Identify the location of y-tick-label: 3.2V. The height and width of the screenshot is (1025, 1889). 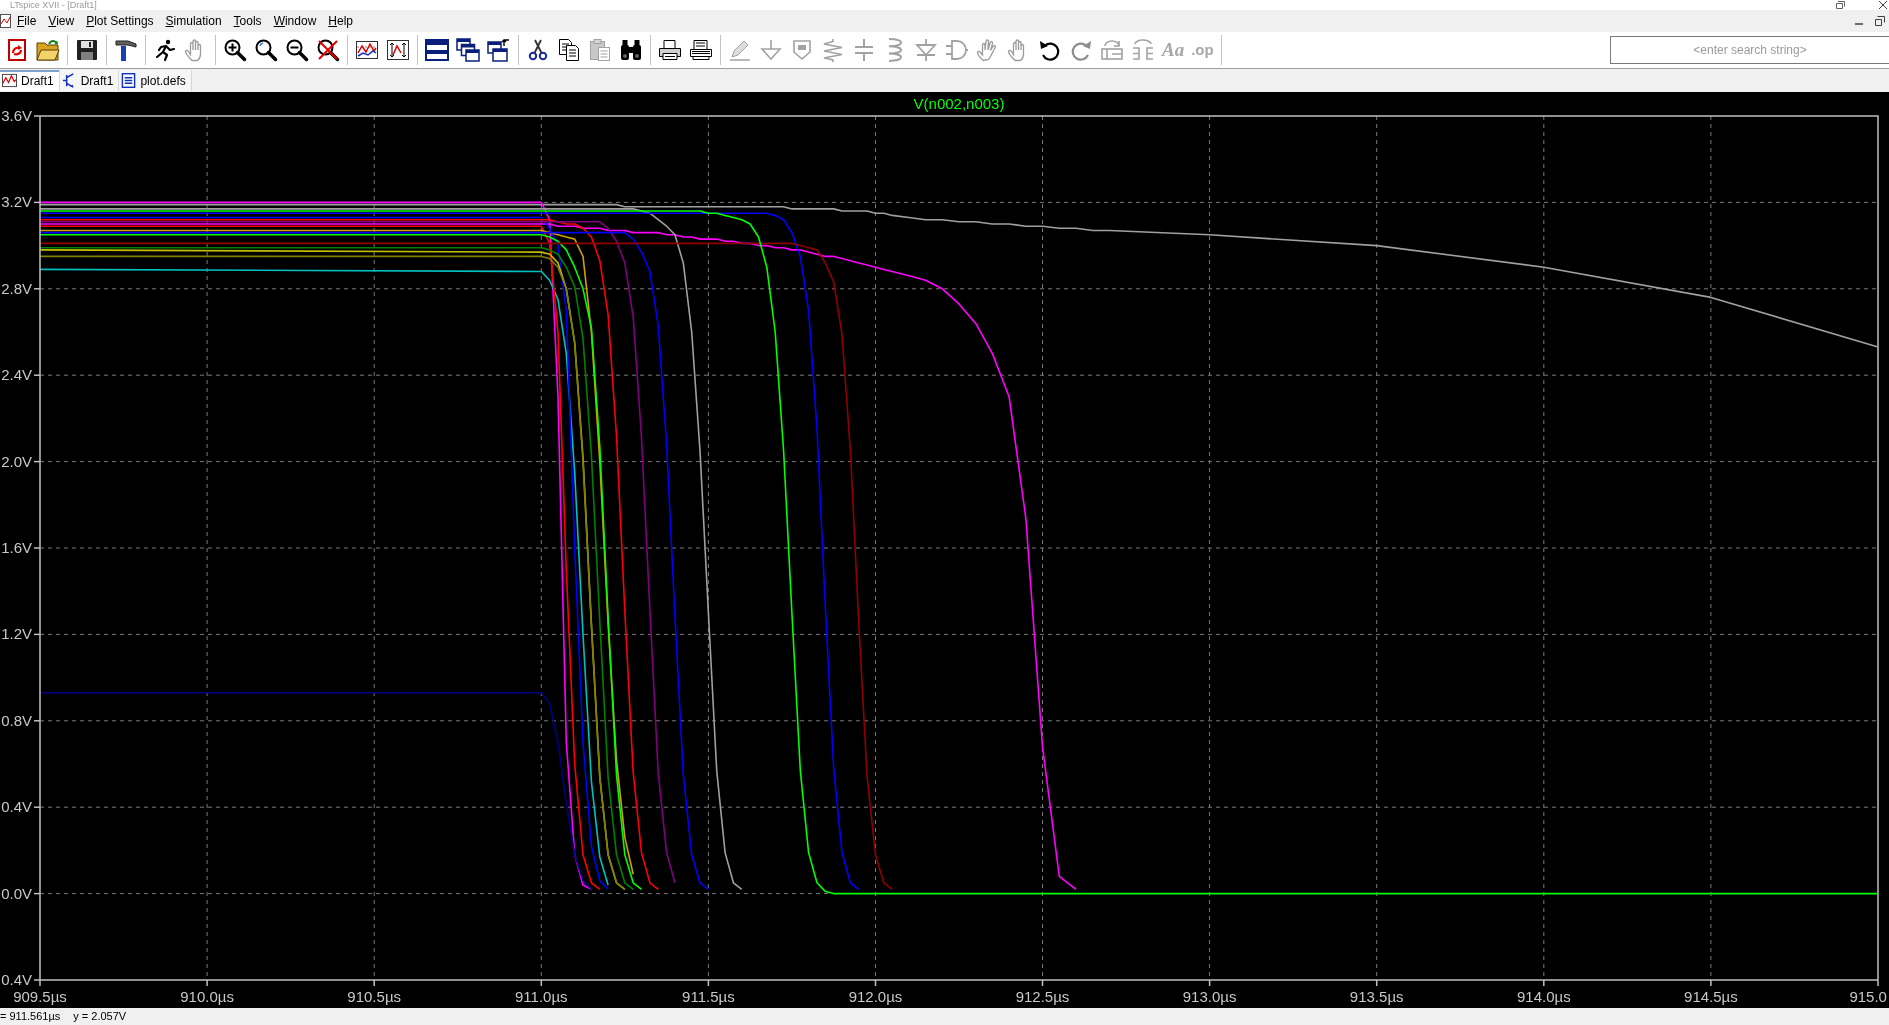
(16, 202).